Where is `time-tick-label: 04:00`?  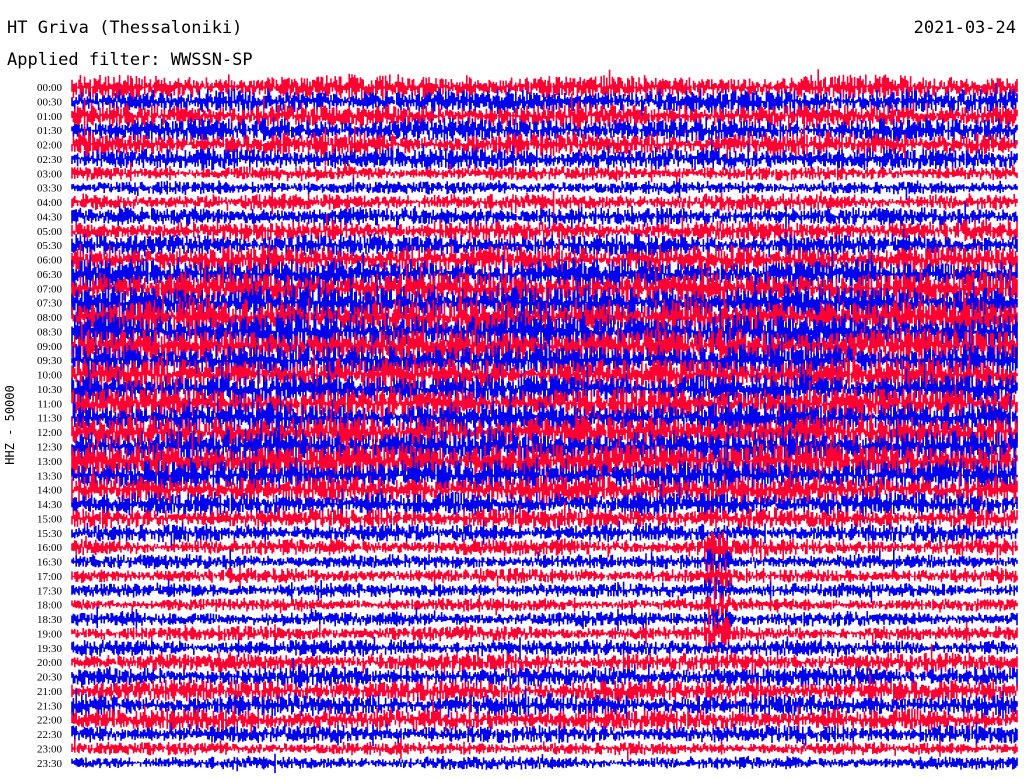
time-tick-label: 04:00 is located at coordinates (50, 203).